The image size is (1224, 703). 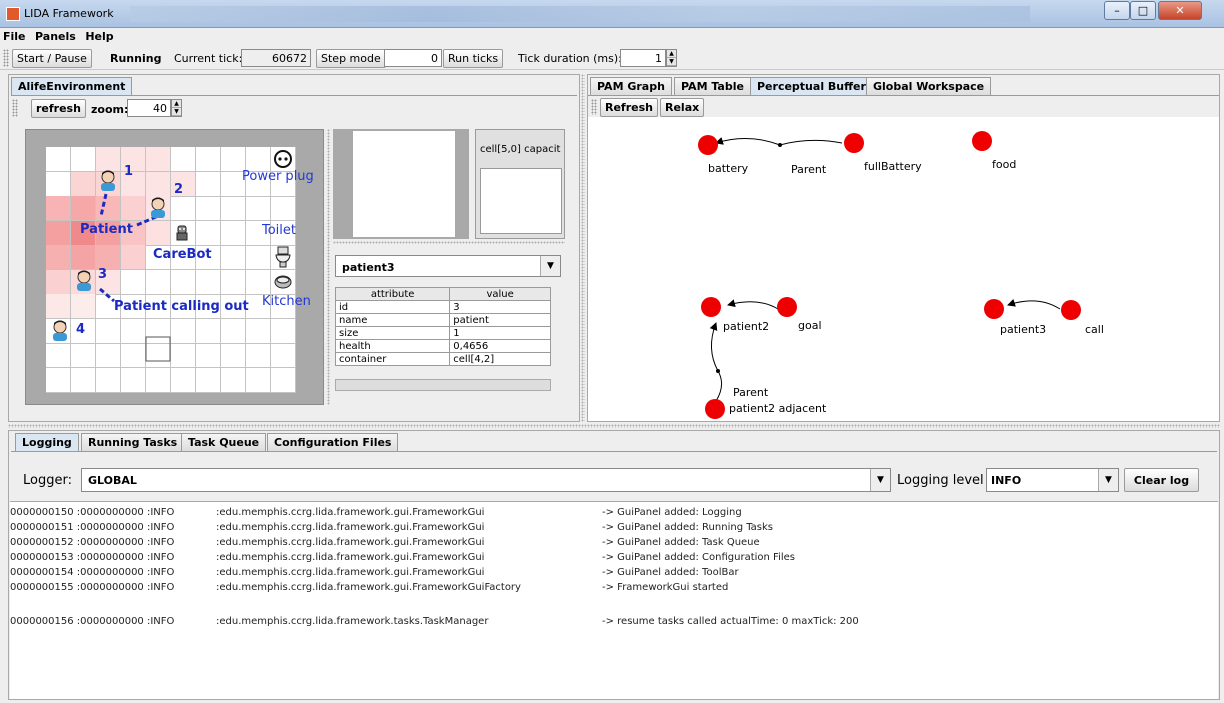 What do you see at coordinates (712, 86) in the screenshot?
I see `tab-pam-table: PAM Table` at bounding box center [712, 86].